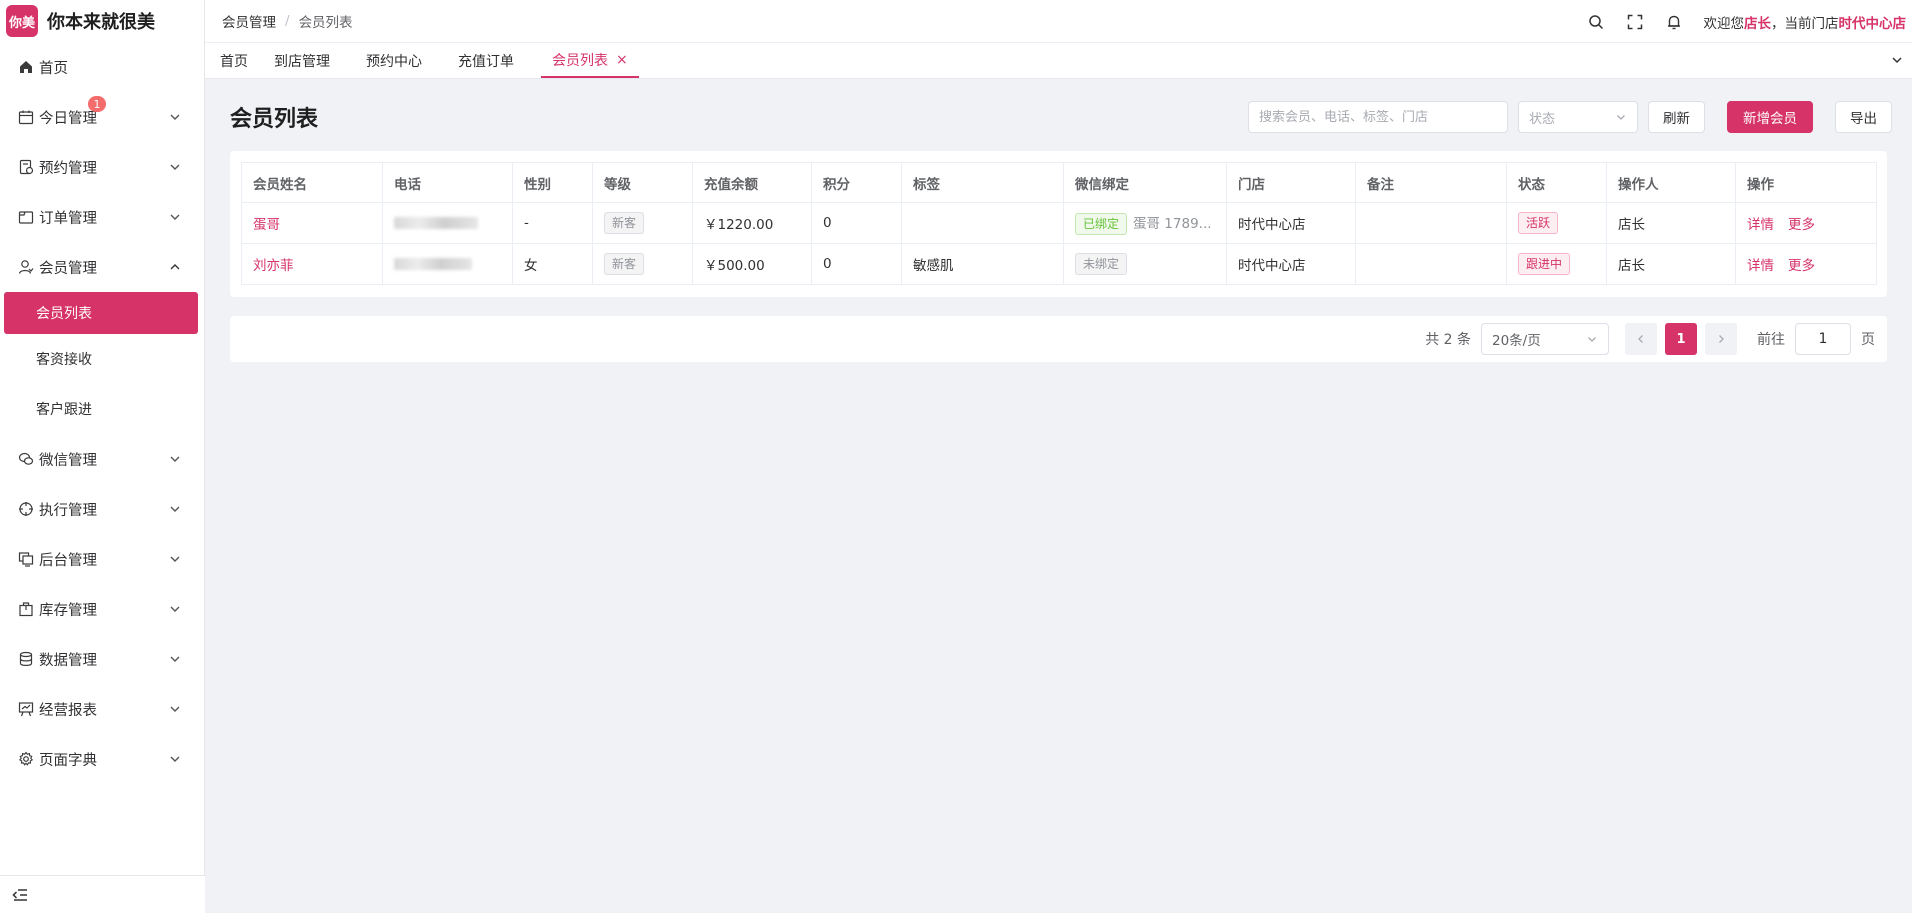 This screenshot has width=1912, height=913. What do you see at coordinates (433, 264) in the screenshot?
I see `phone-redacted` at bounding box center [433, 264].